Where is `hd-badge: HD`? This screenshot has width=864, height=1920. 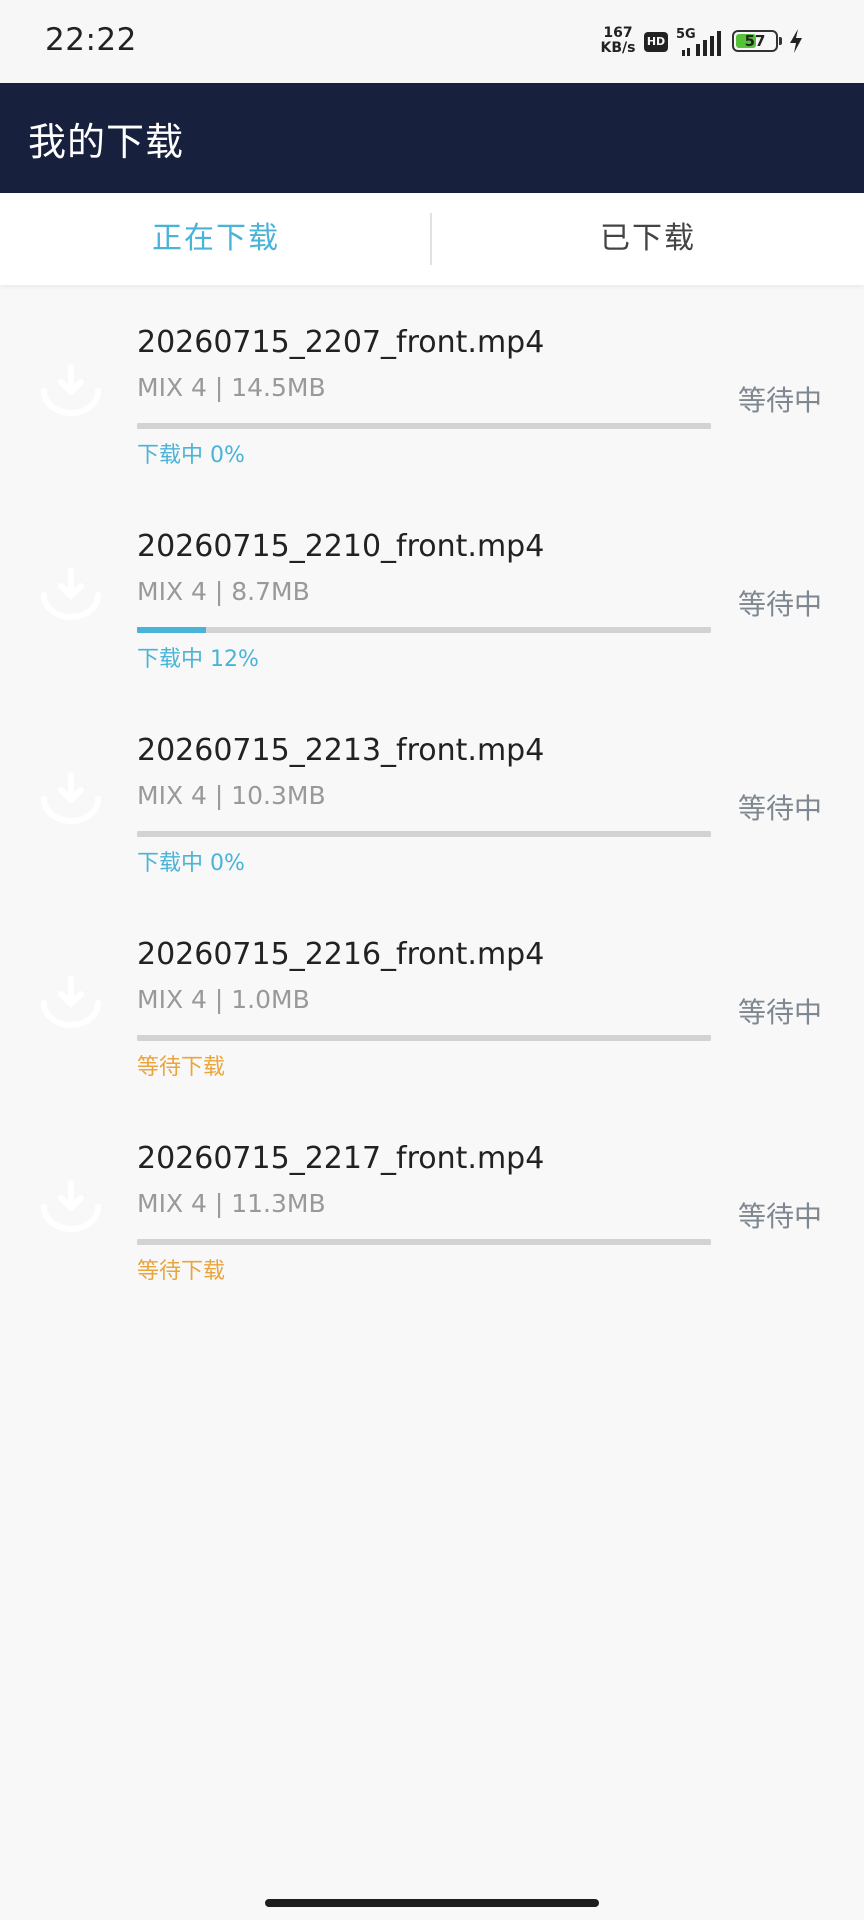 hd-badge: HD is located at coordinates (656, 42).